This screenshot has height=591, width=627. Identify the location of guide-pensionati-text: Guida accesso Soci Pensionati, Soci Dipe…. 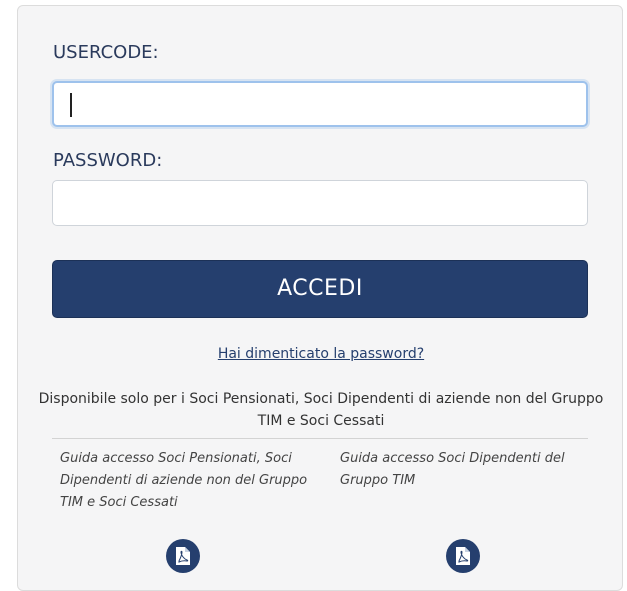
(185, 481).